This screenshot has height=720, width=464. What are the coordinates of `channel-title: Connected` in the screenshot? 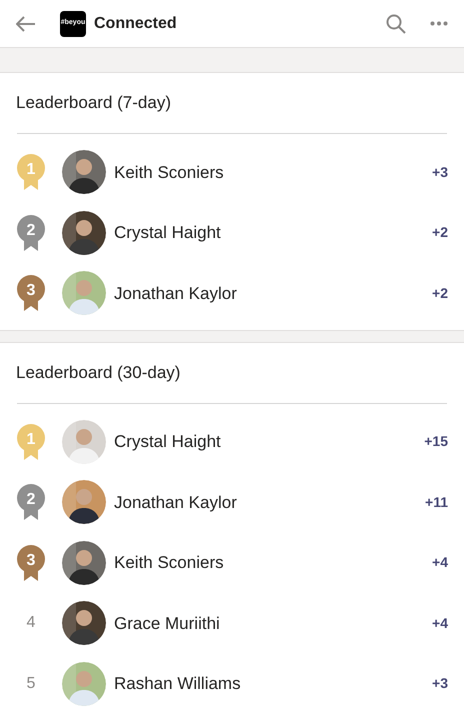 It's located at (135, 24).